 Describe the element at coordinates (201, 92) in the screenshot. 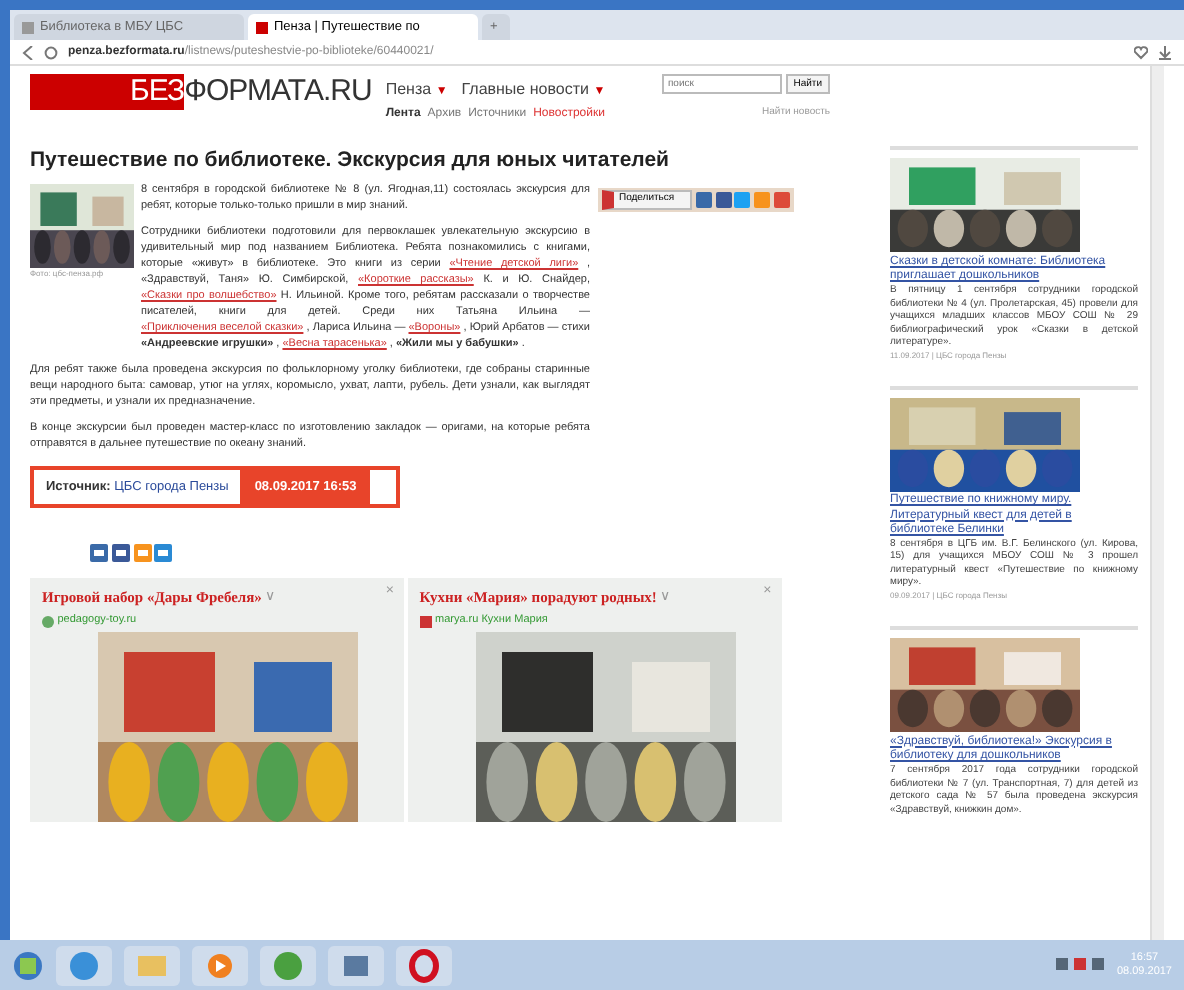

I see `site-logo: БЕЗФОРМАТА.RU` at that location.